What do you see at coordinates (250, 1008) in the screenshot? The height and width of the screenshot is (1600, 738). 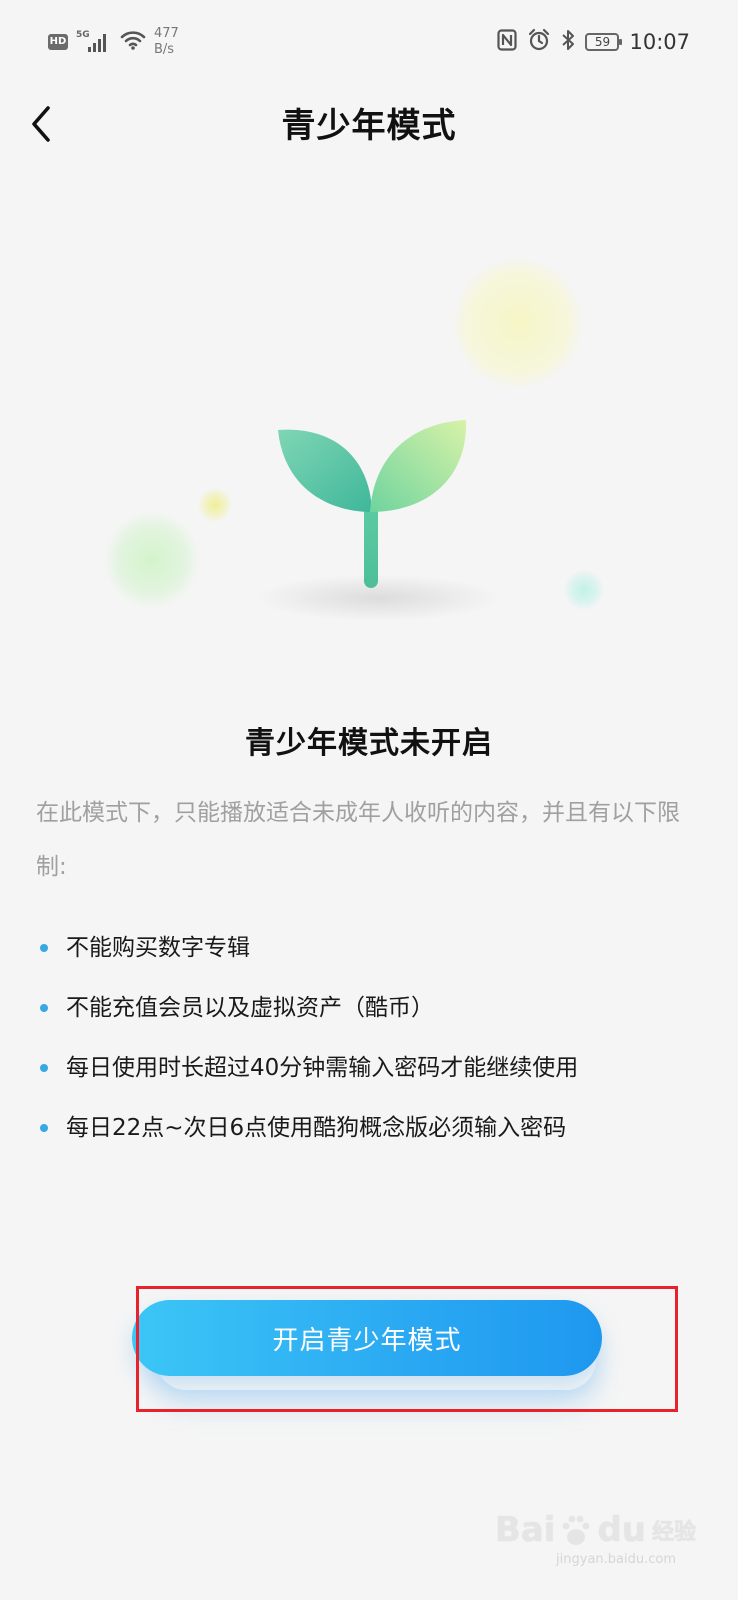 I see `restriction-text: 不能充值会员以及虚拟资产（酷币）` at bounding box center [250, 1008].